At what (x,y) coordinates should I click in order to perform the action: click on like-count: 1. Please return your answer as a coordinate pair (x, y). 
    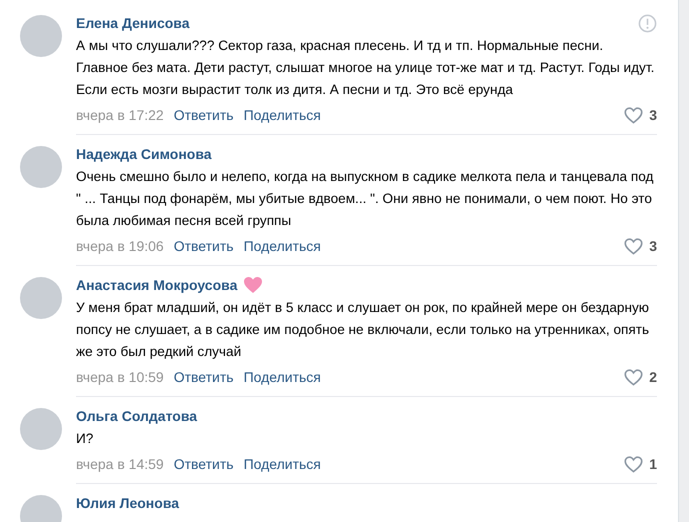
    Looking at the image, I should click on (653, 464).